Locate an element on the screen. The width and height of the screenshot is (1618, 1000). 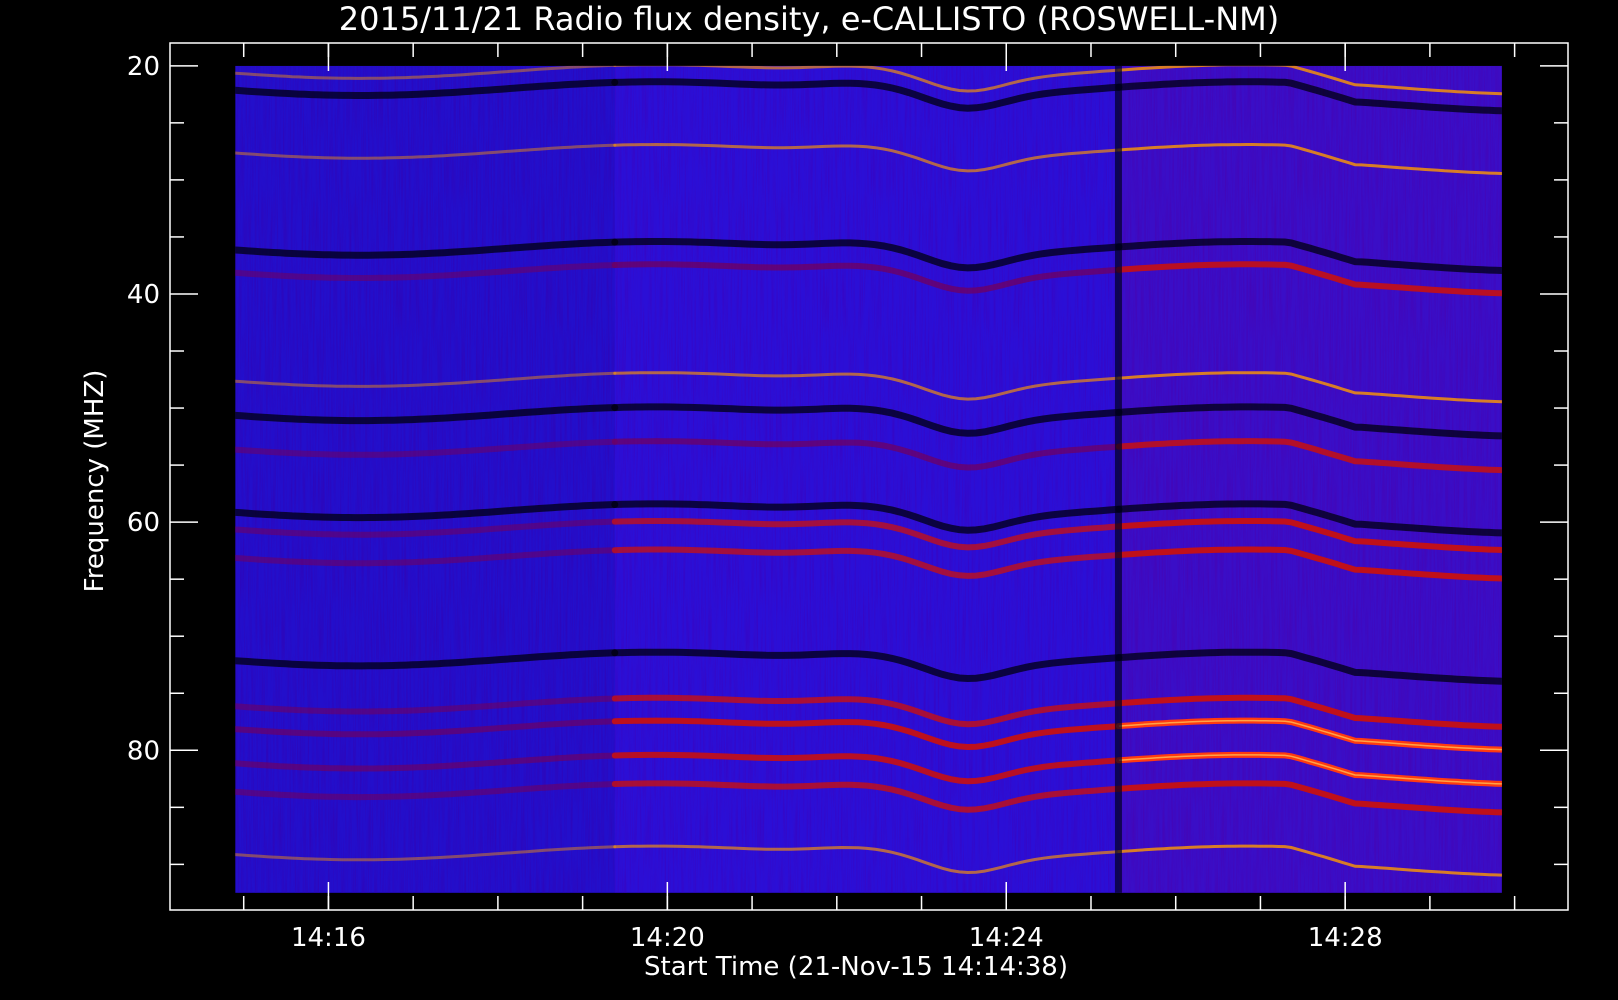
y-tick-label: 20 is located at coordinates (143, 67).